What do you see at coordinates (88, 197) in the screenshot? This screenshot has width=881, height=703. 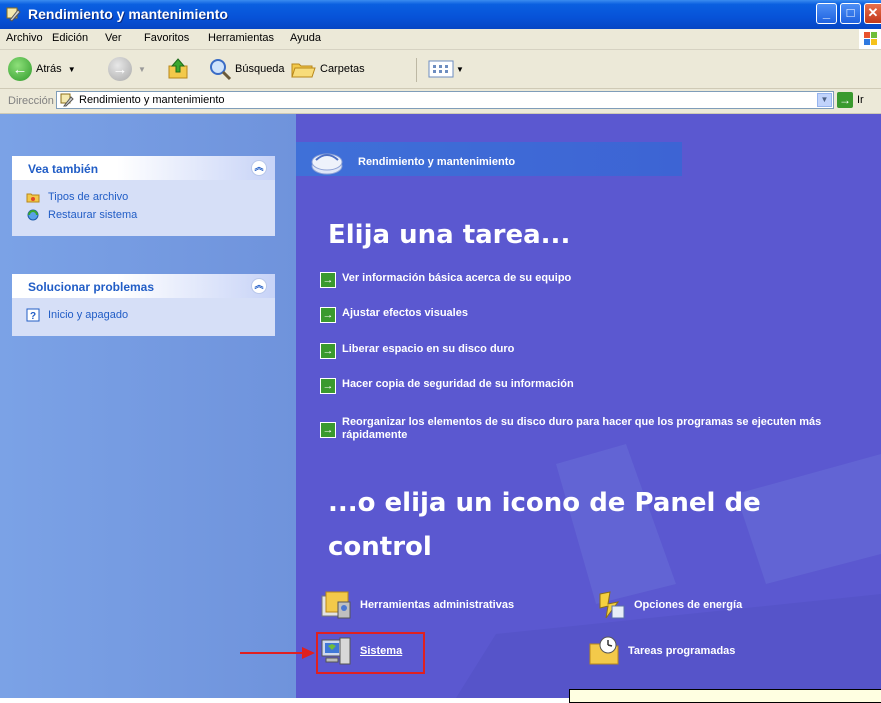 I see `file-types-label: Tipos de archivo` at bounding box center [88, 197].